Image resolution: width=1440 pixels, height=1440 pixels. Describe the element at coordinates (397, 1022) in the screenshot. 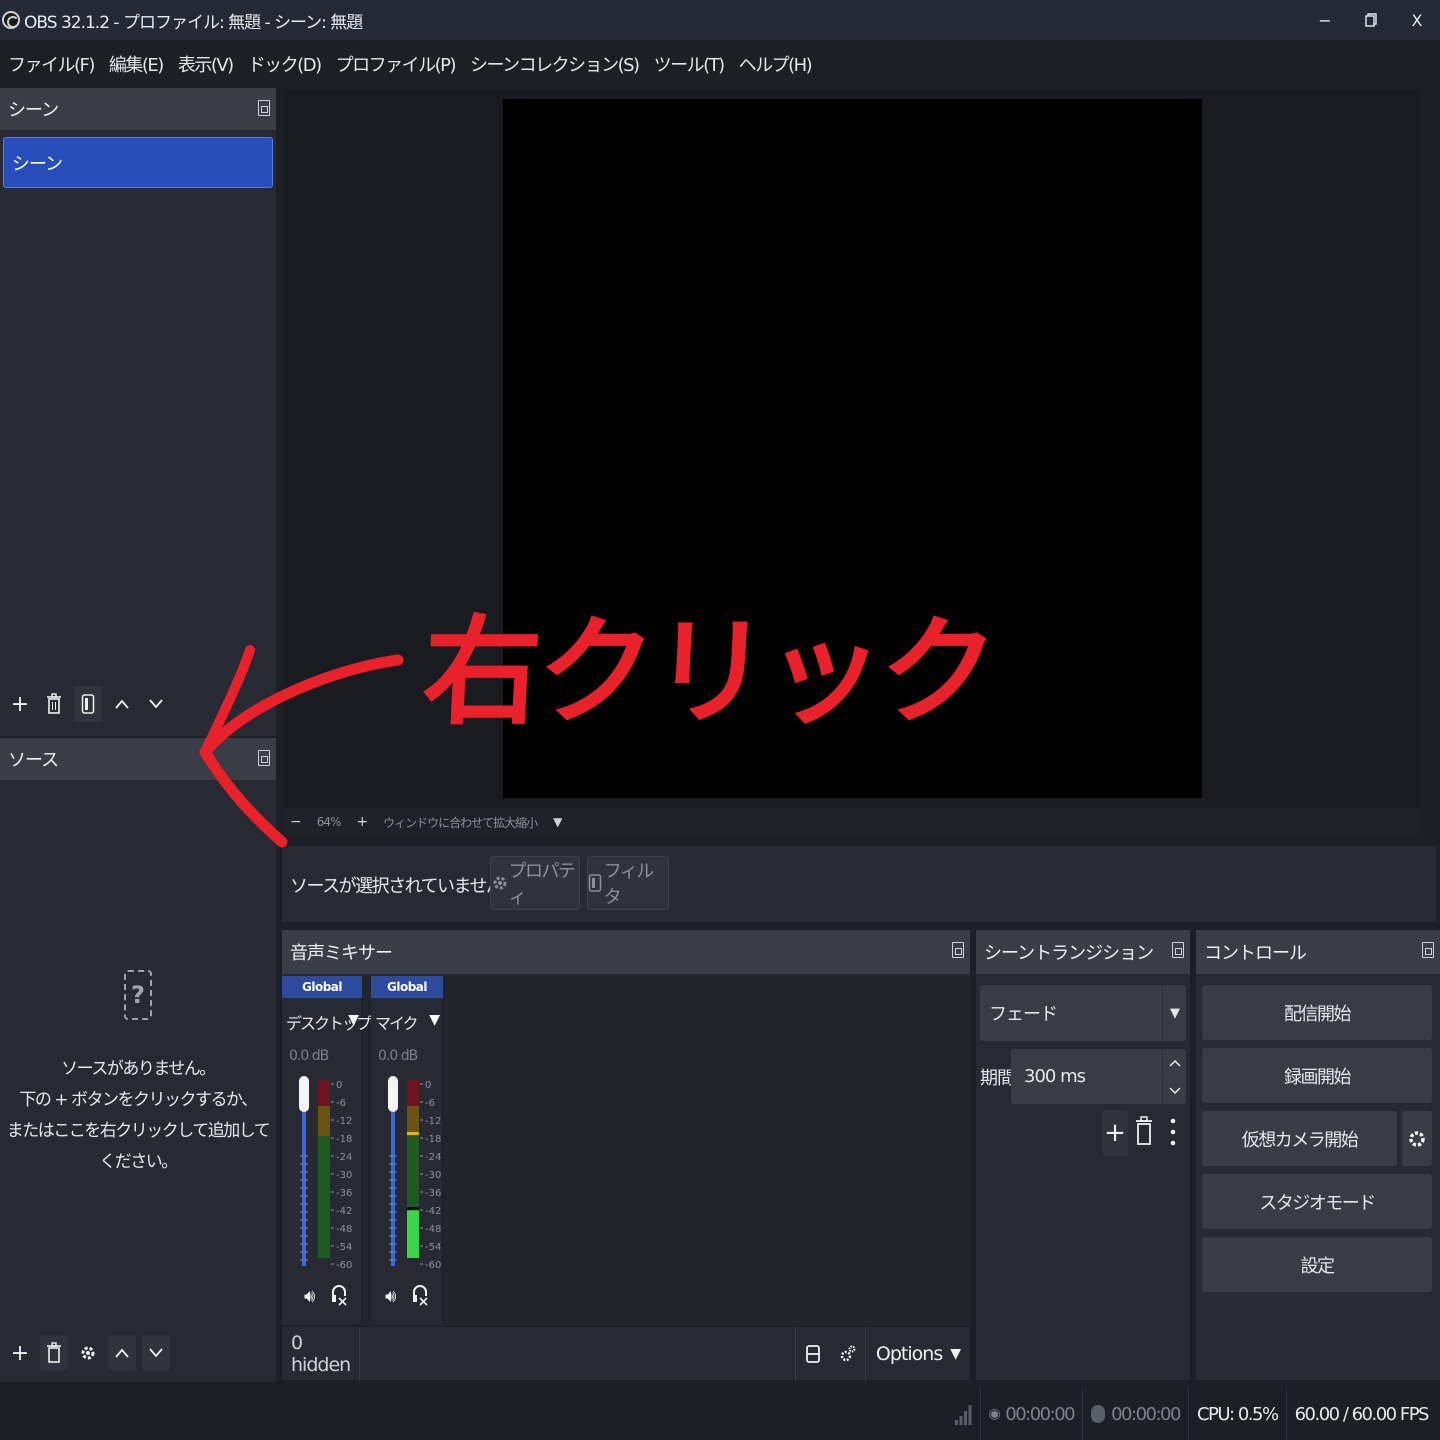

I see `channel-name: マイク` at that location.